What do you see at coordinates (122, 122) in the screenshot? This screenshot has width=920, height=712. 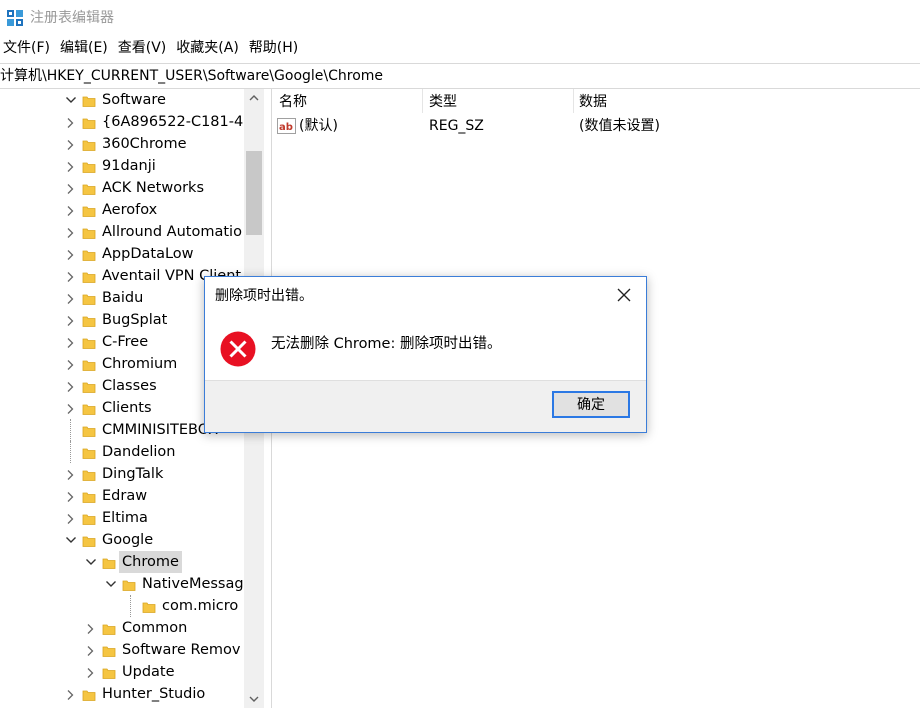 I see `tree-item-6a896522-c181-4: {6A896522-C181-4` at bounding box center [122, 122].